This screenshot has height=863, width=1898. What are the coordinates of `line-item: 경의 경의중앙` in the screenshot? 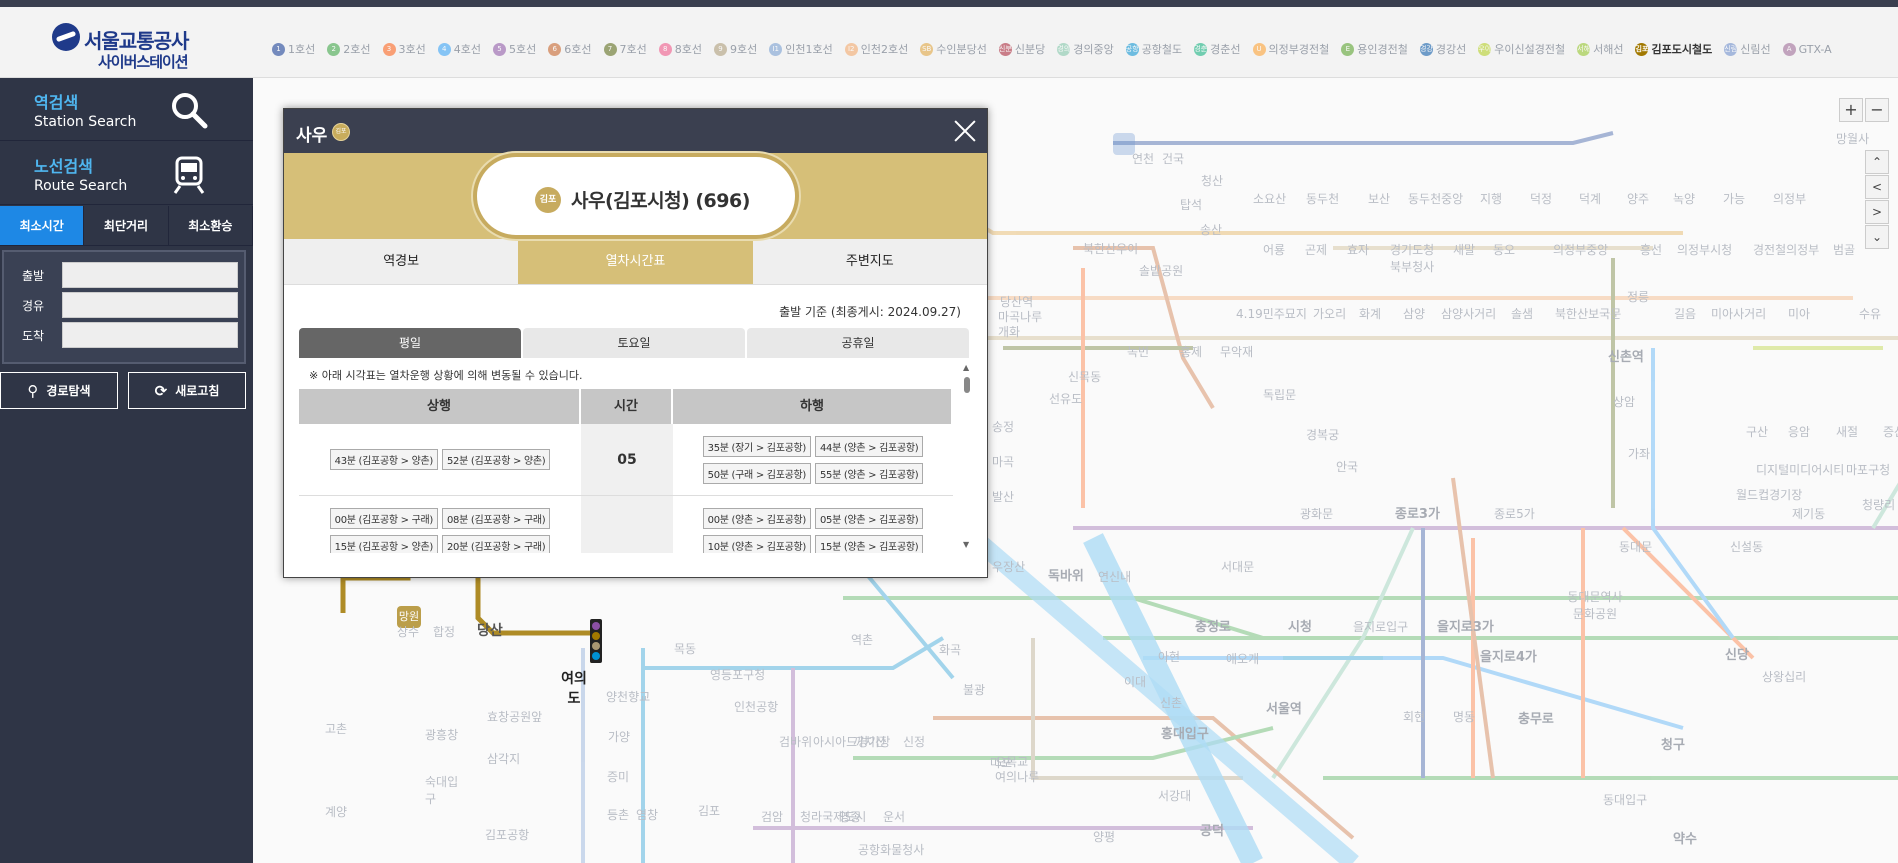 It's located at (1085, 49).